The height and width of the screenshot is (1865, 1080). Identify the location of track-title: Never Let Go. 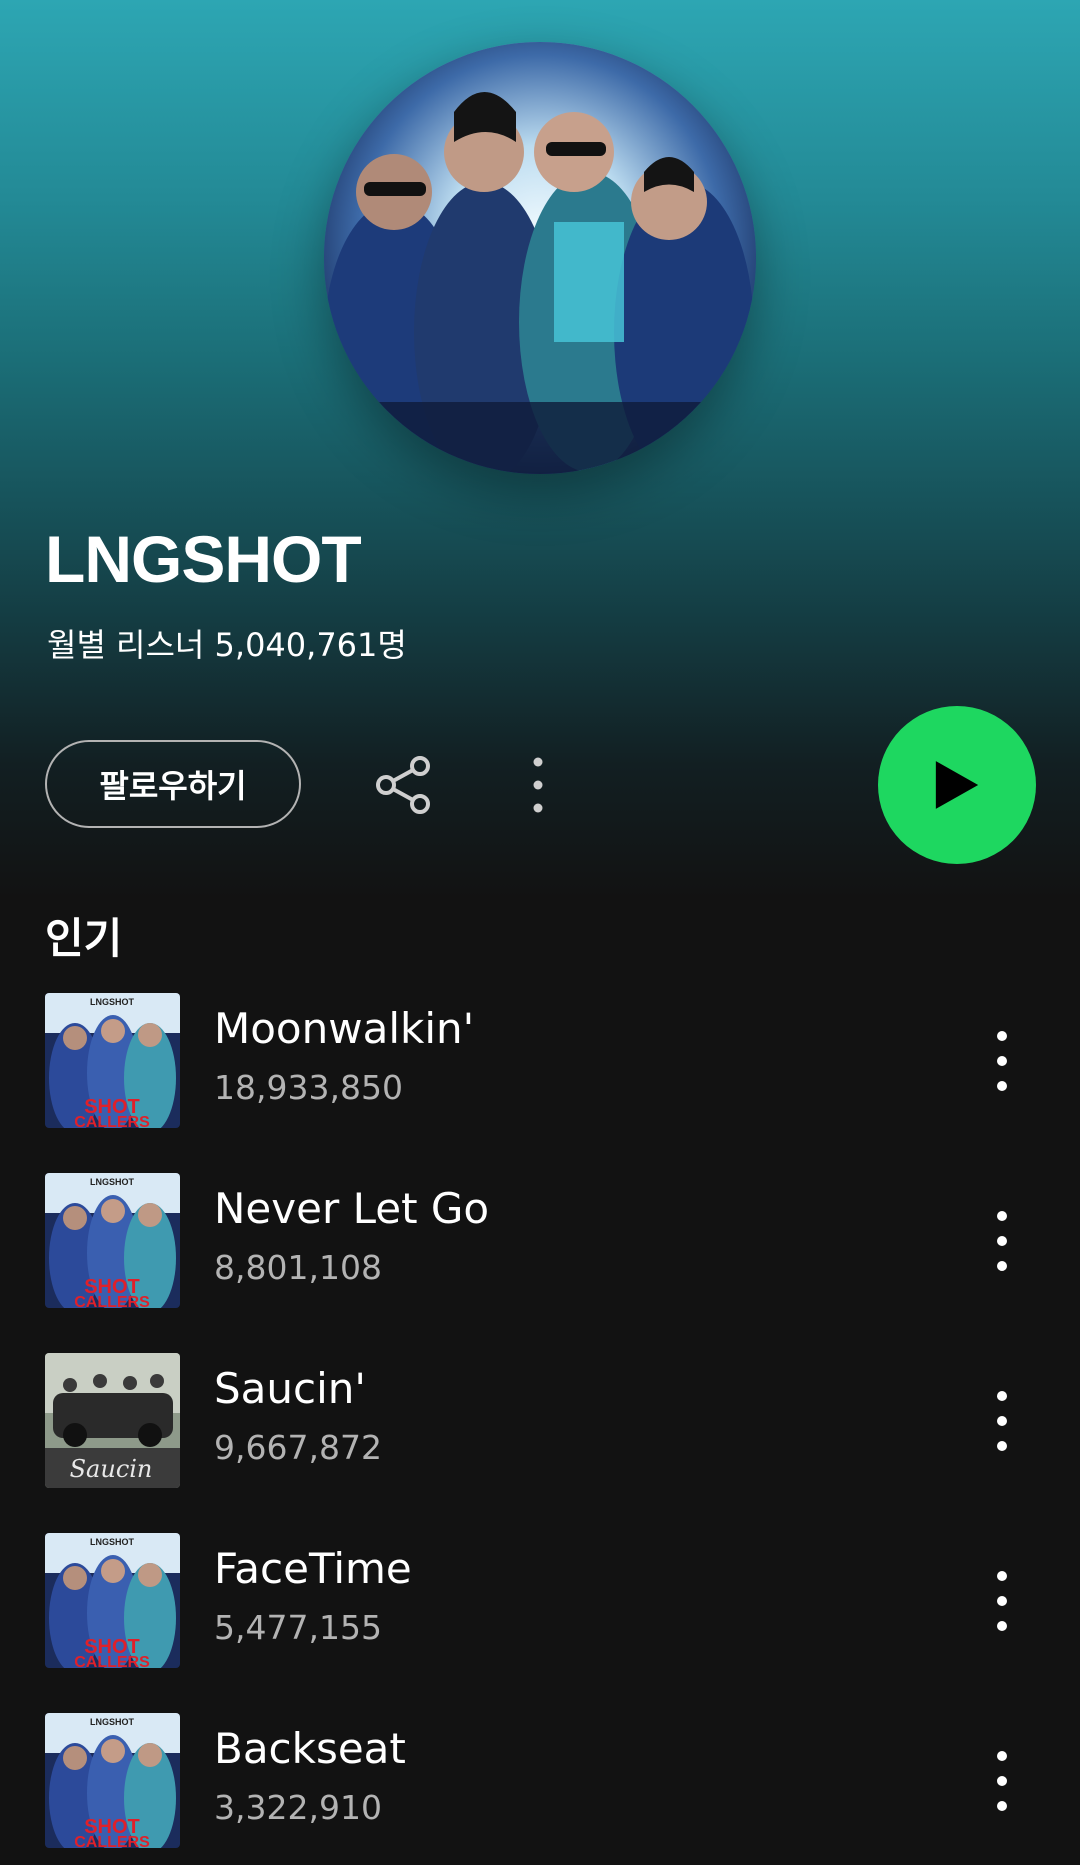
(352, 1208).